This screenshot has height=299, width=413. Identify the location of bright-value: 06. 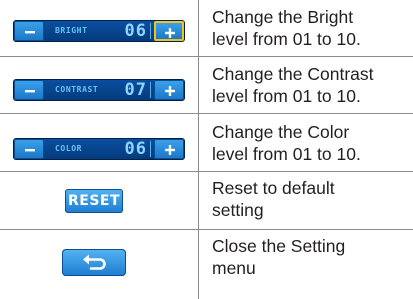
(135, 31).